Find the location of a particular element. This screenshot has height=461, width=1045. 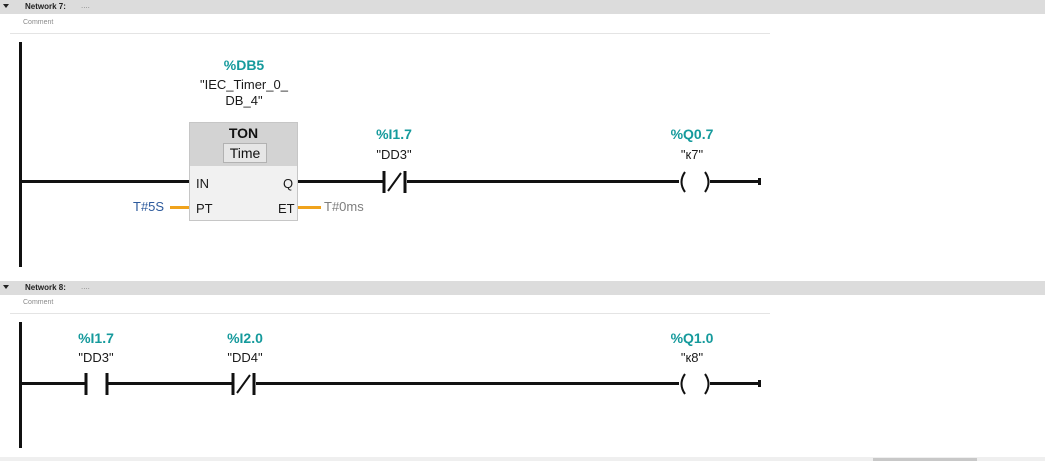

network-8-title: Network 8: is located at coordinates (45, 287).